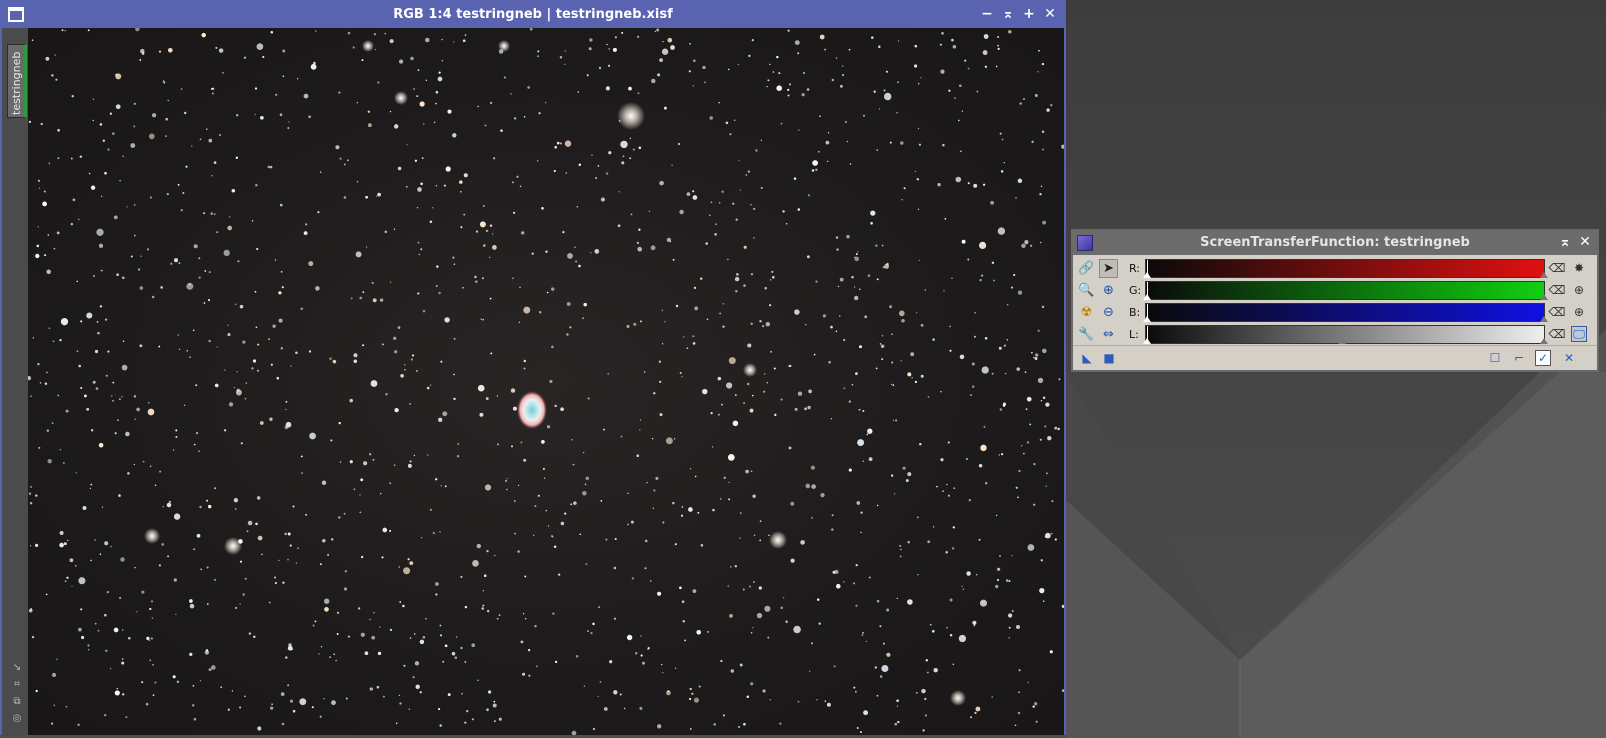  What do you see at coordinates (1557, 312) in the screenshot?
I see `reset-blue-icon: ⌫` at bounding box center [1557, 312].